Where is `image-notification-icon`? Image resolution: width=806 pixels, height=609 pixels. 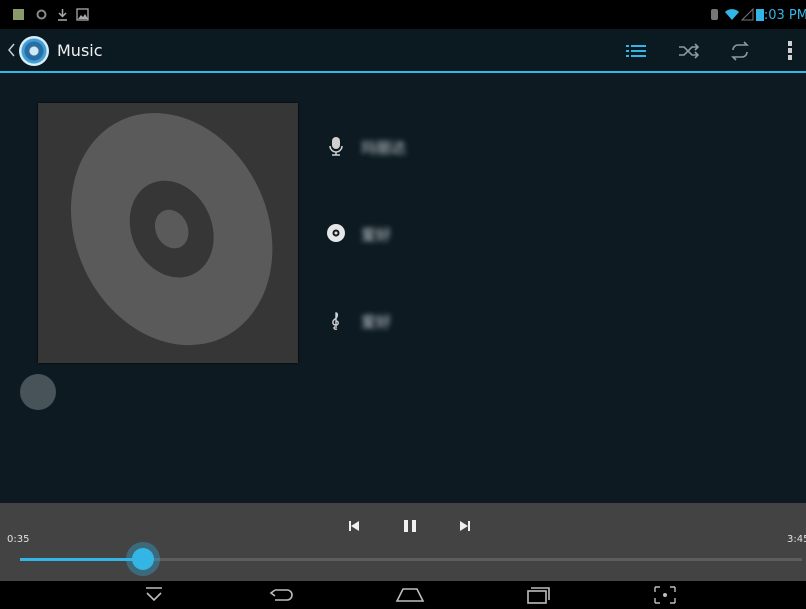
image-notification-icon is located at coordinates (82, 14).